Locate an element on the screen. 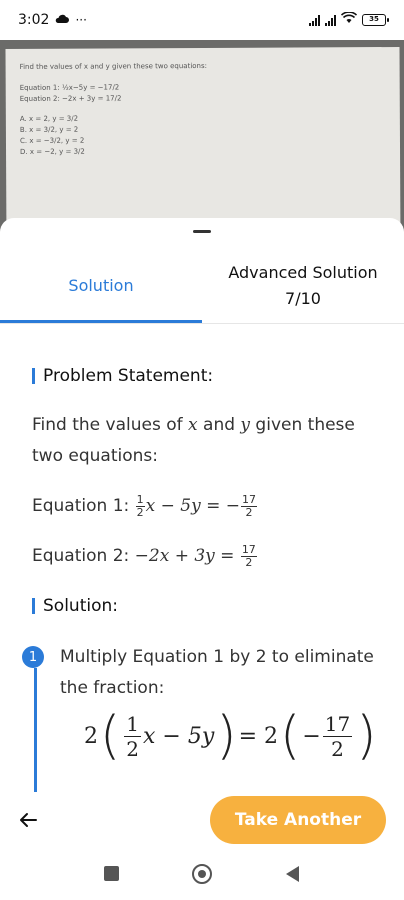  problem-heading: Problem Statement: is located at coordinates (122, 376).